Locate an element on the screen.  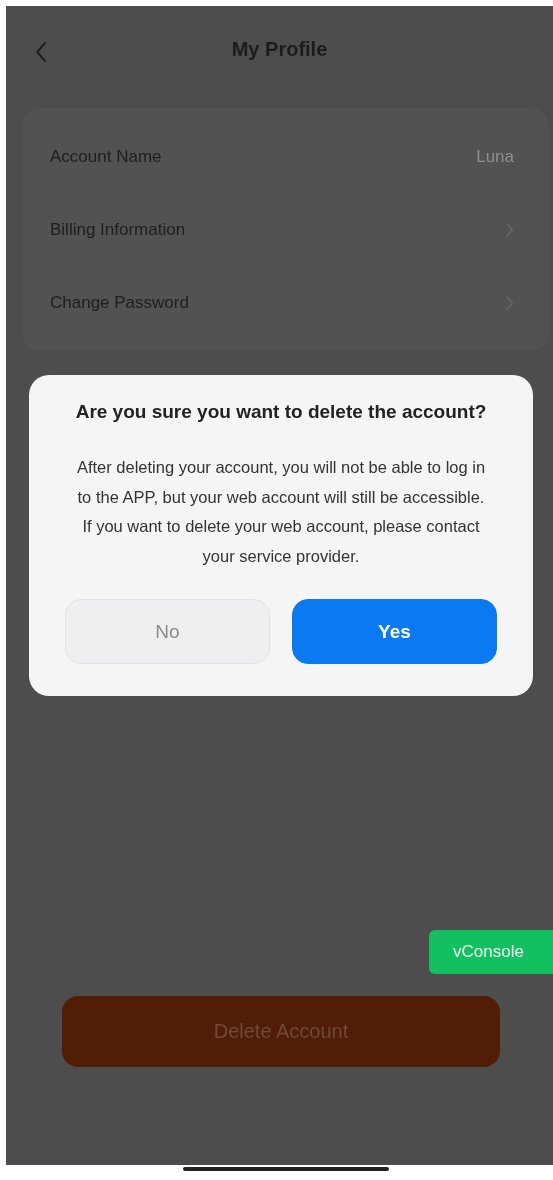
dialog-title: Are you sure you want to delete the account? is located at coordinates (281, 412).